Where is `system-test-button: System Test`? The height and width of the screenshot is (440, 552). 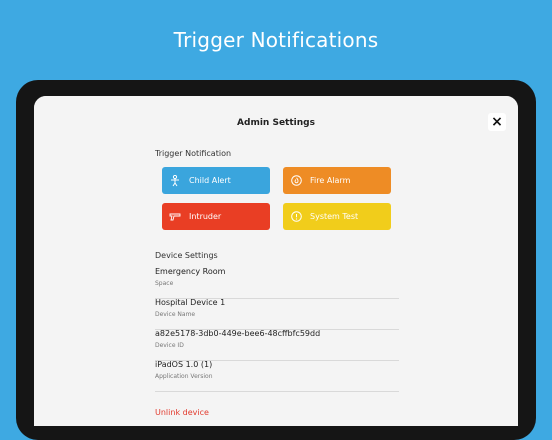
system-test-button: System Test is located at coordinates (337, 216).